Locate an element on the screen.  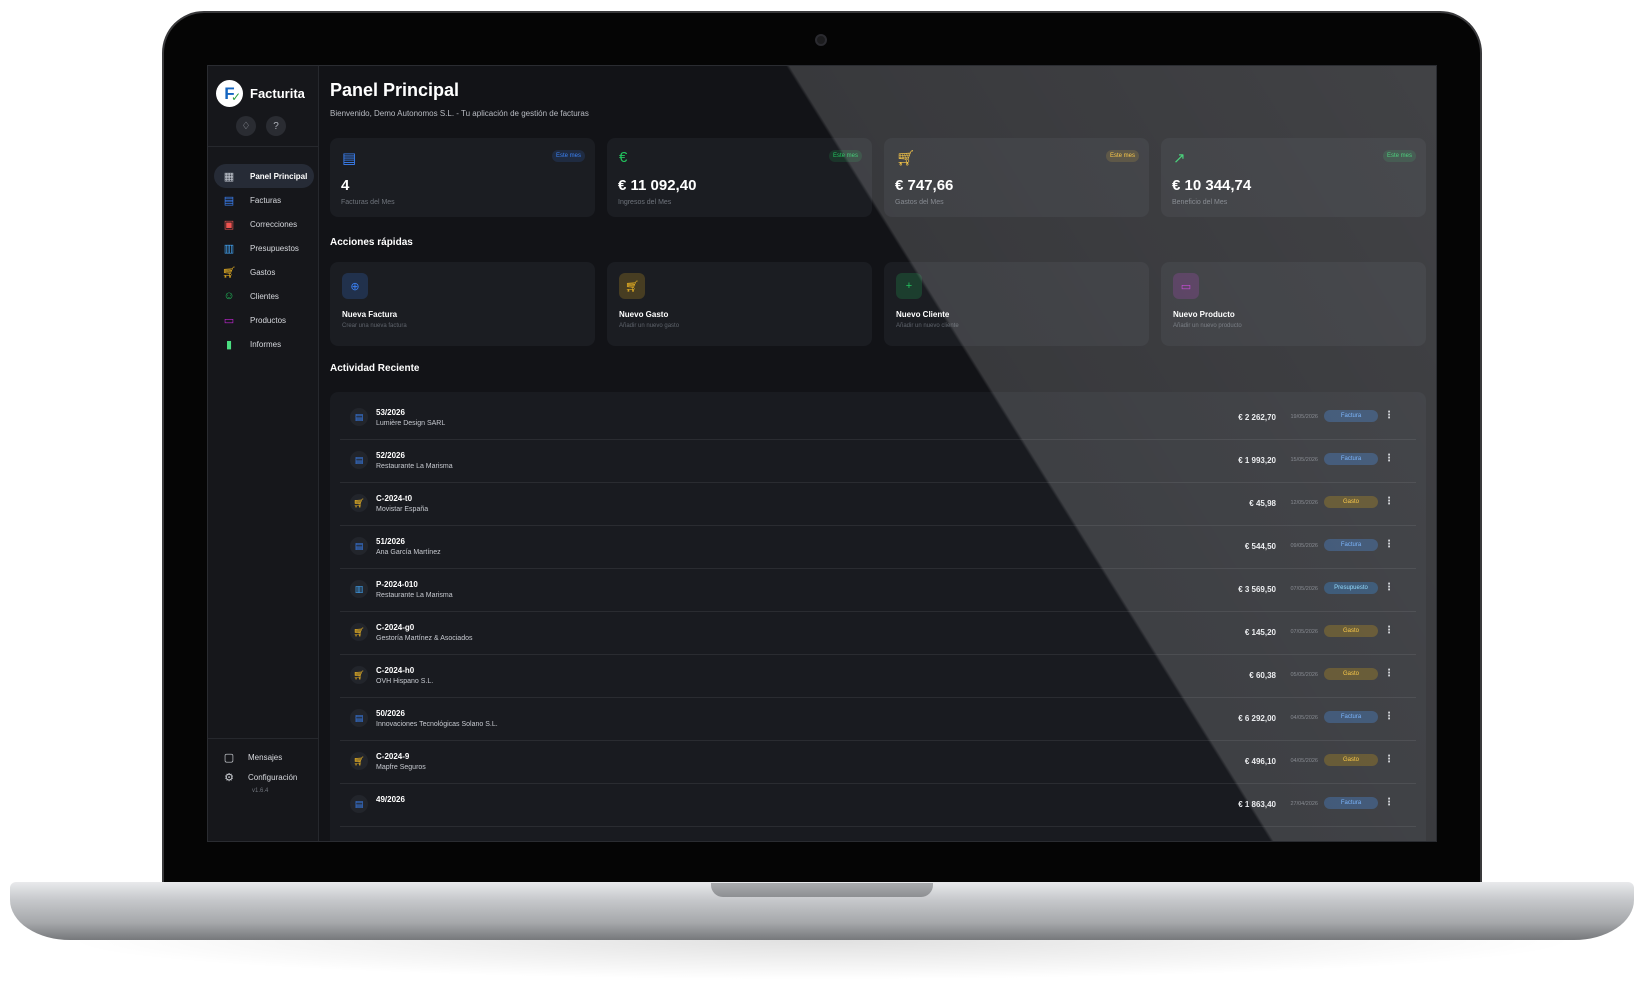
stat-label: Facturas del Mes is located at coordinates (368, 202).